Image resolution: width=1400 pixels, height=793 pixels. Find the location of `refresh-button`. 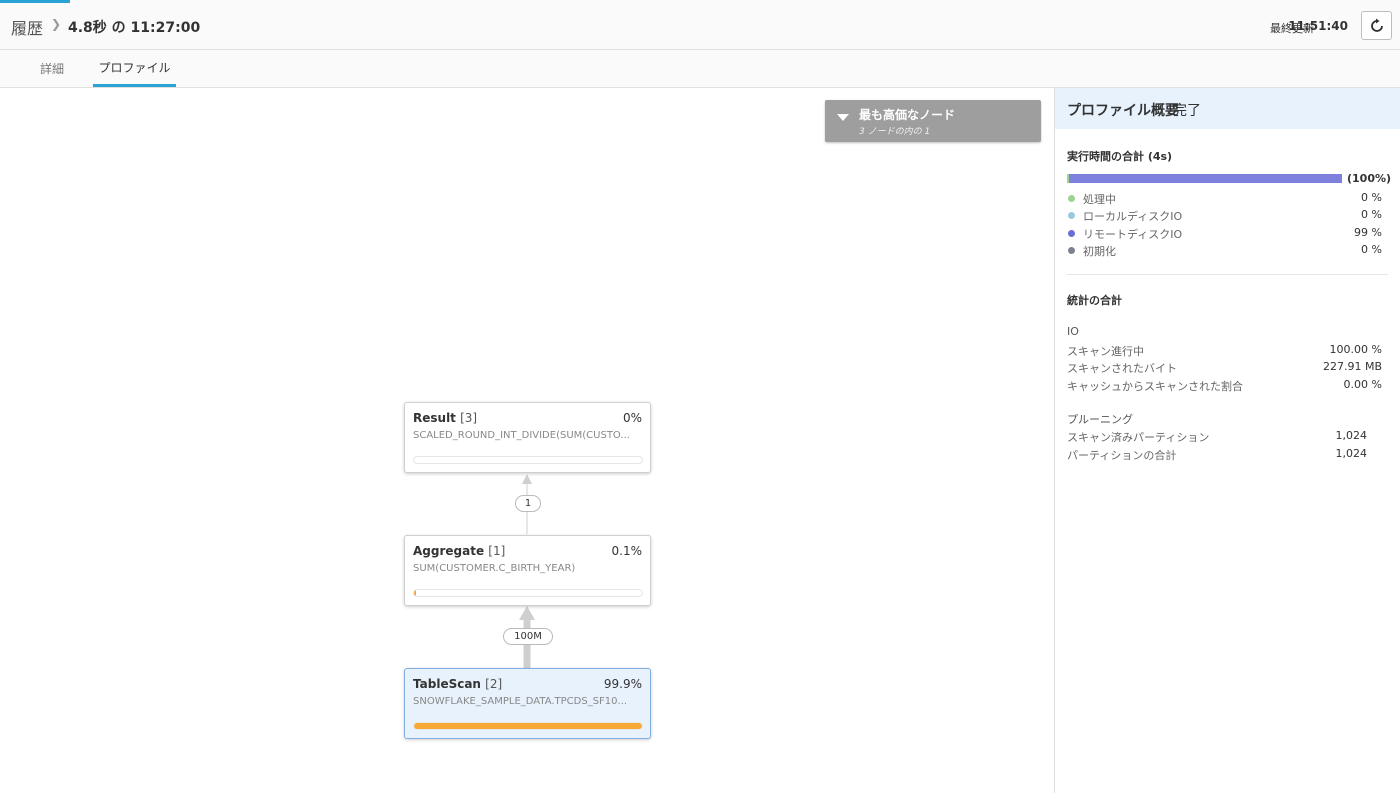

refresh-button is located at coordinates (1376, 25).